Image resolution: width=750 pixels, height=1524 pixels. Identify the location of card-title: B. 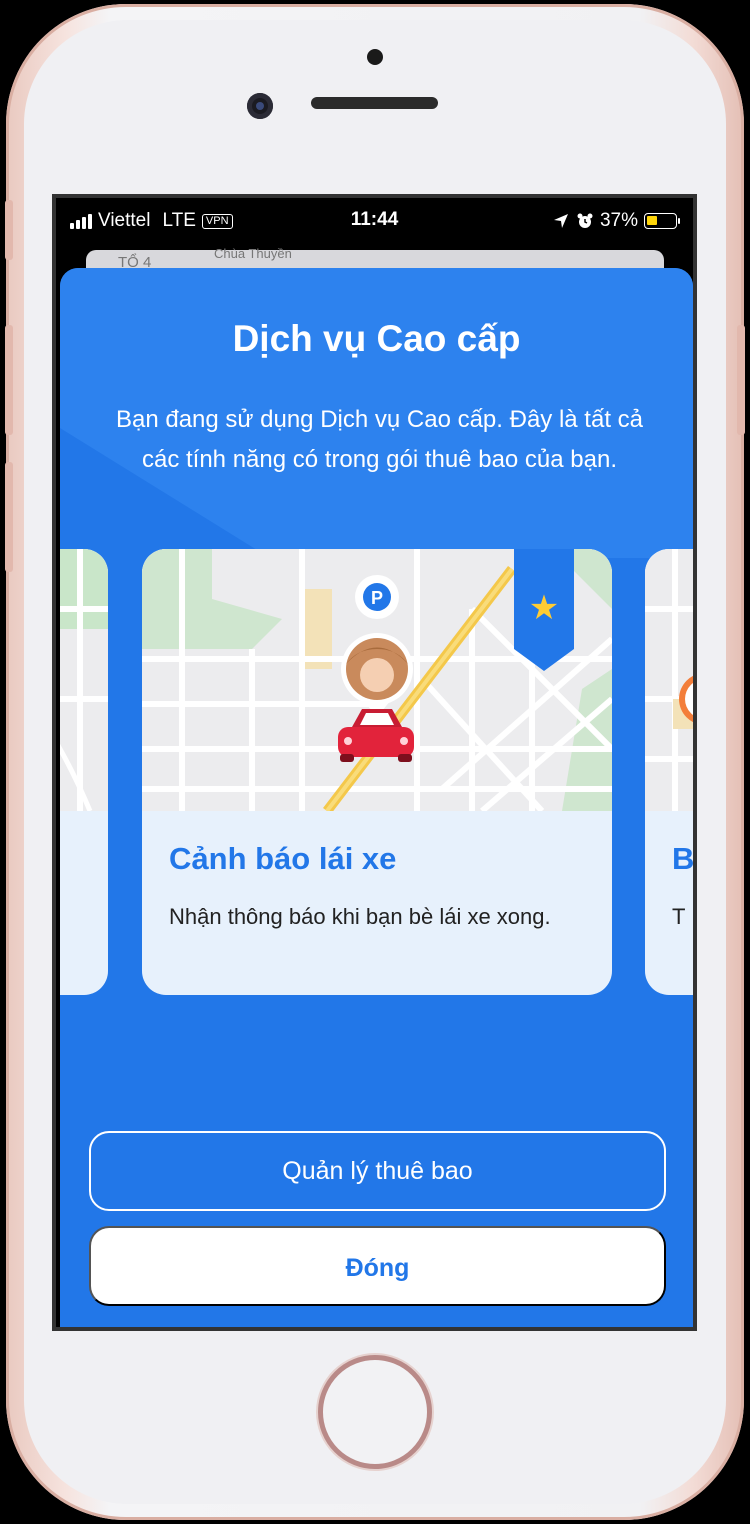
(682, 858).